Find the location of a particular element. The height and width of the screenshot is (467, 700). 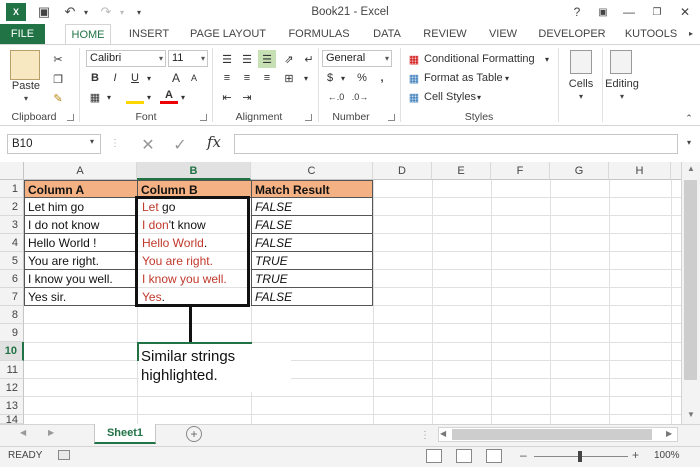

grow-font-button: A is located at coordinates (176, 78).